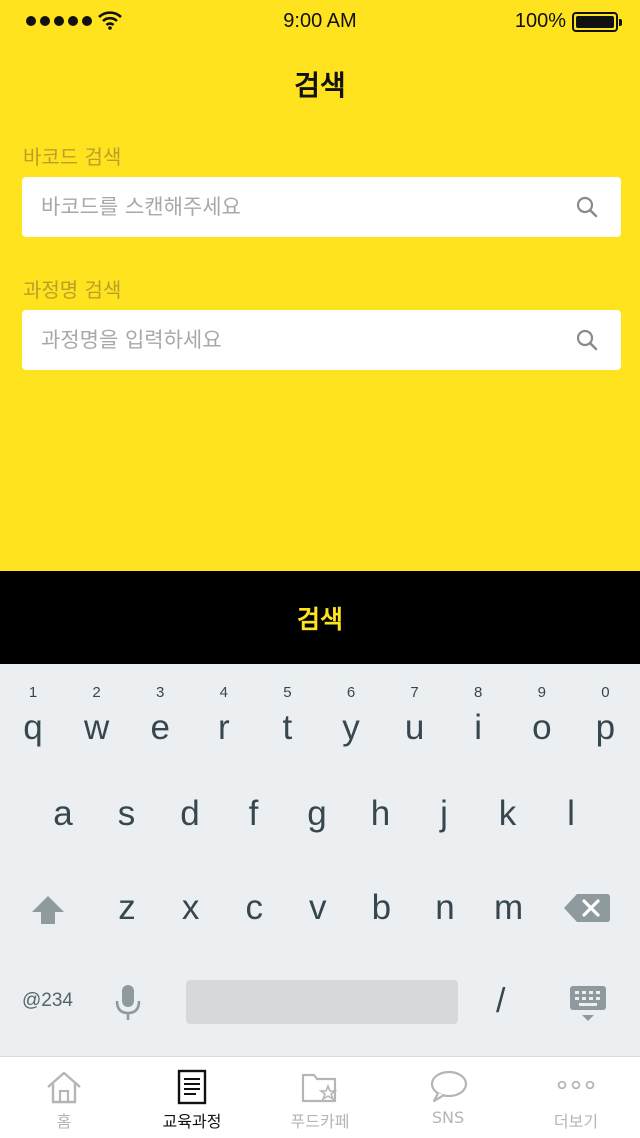  I want to click on key-hint: 1, so click(33, 692).